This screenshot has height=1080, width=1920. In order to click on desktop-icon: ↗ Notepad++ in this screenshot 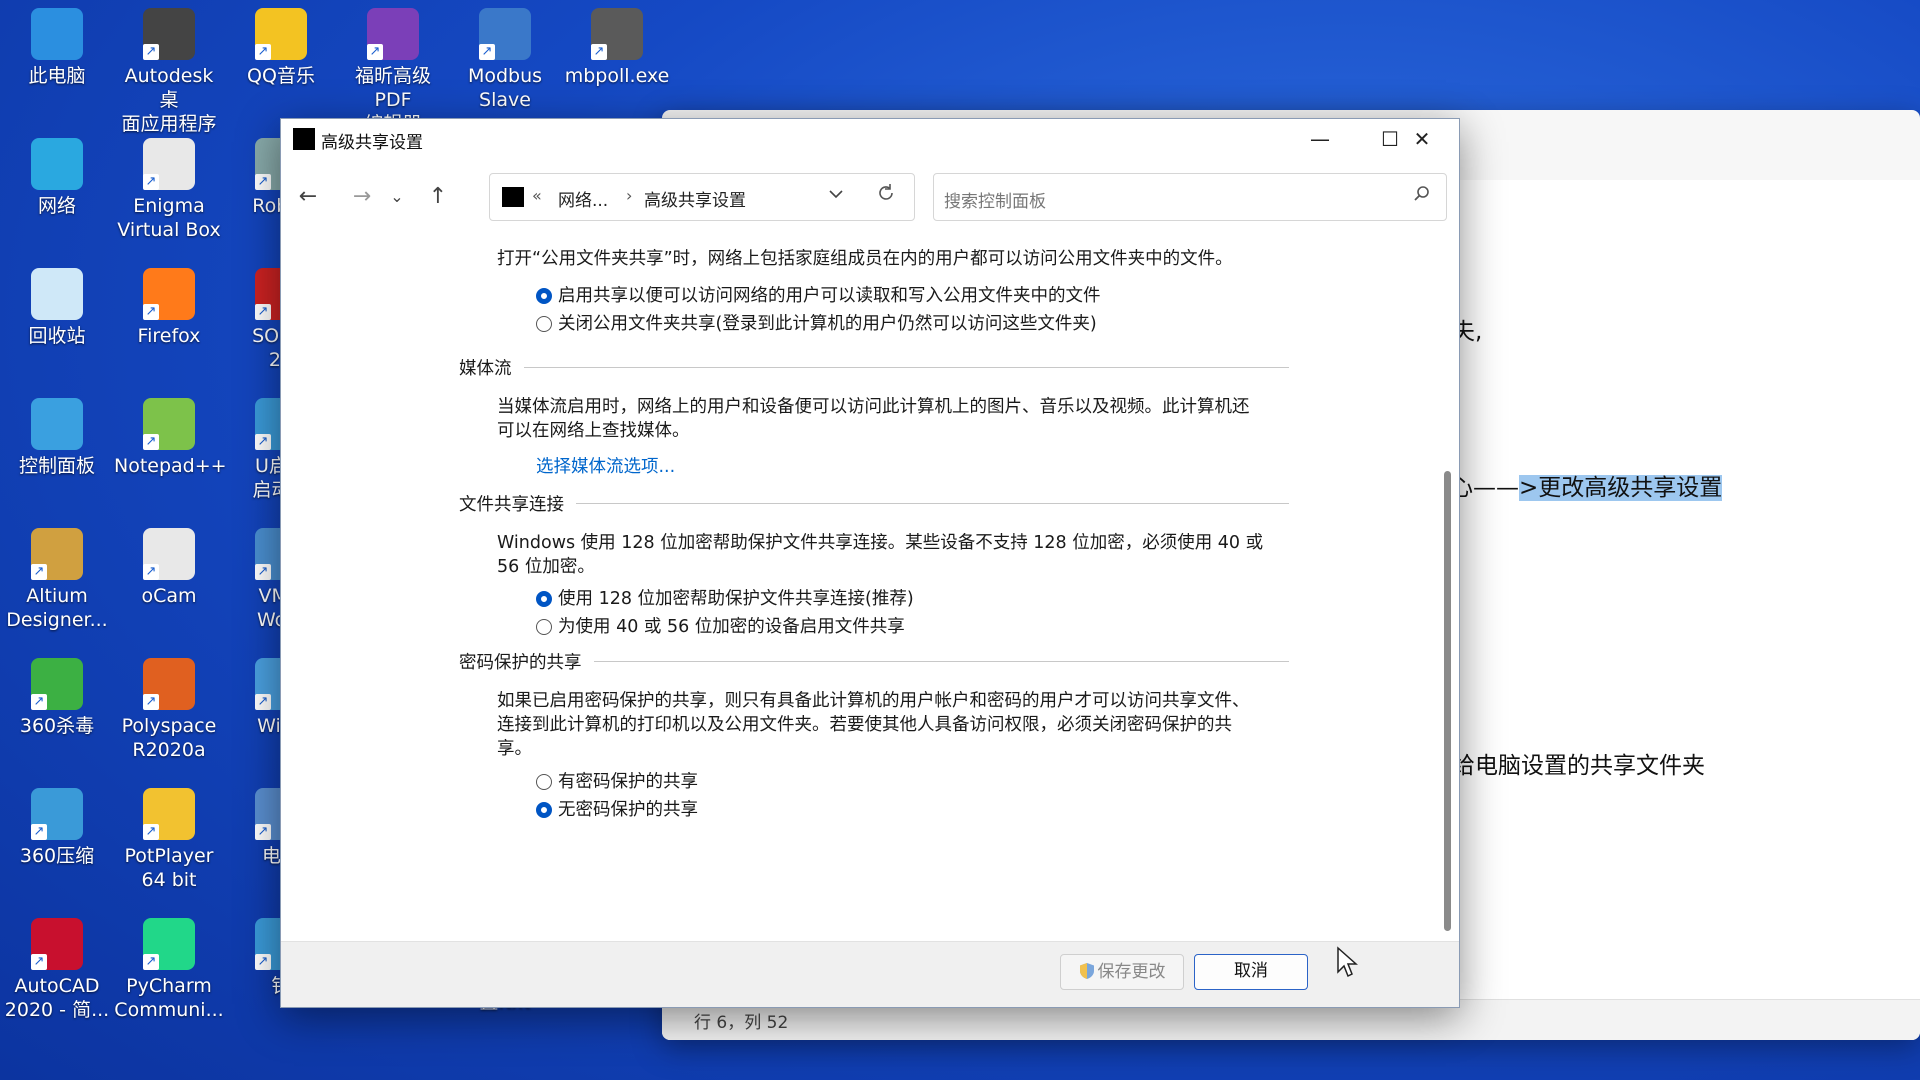, I will do `click(170, 435)`.